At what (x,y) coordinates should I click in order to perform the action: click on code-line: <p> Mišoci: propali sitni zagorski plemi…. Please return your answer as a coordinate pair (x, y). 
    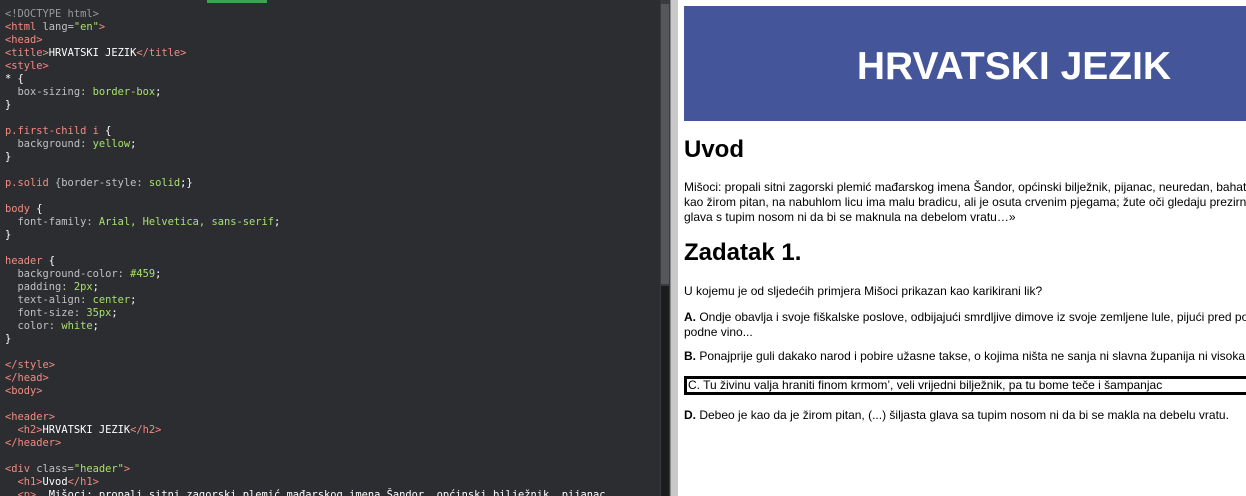
    Looking at the image, I should click on (305, 492).